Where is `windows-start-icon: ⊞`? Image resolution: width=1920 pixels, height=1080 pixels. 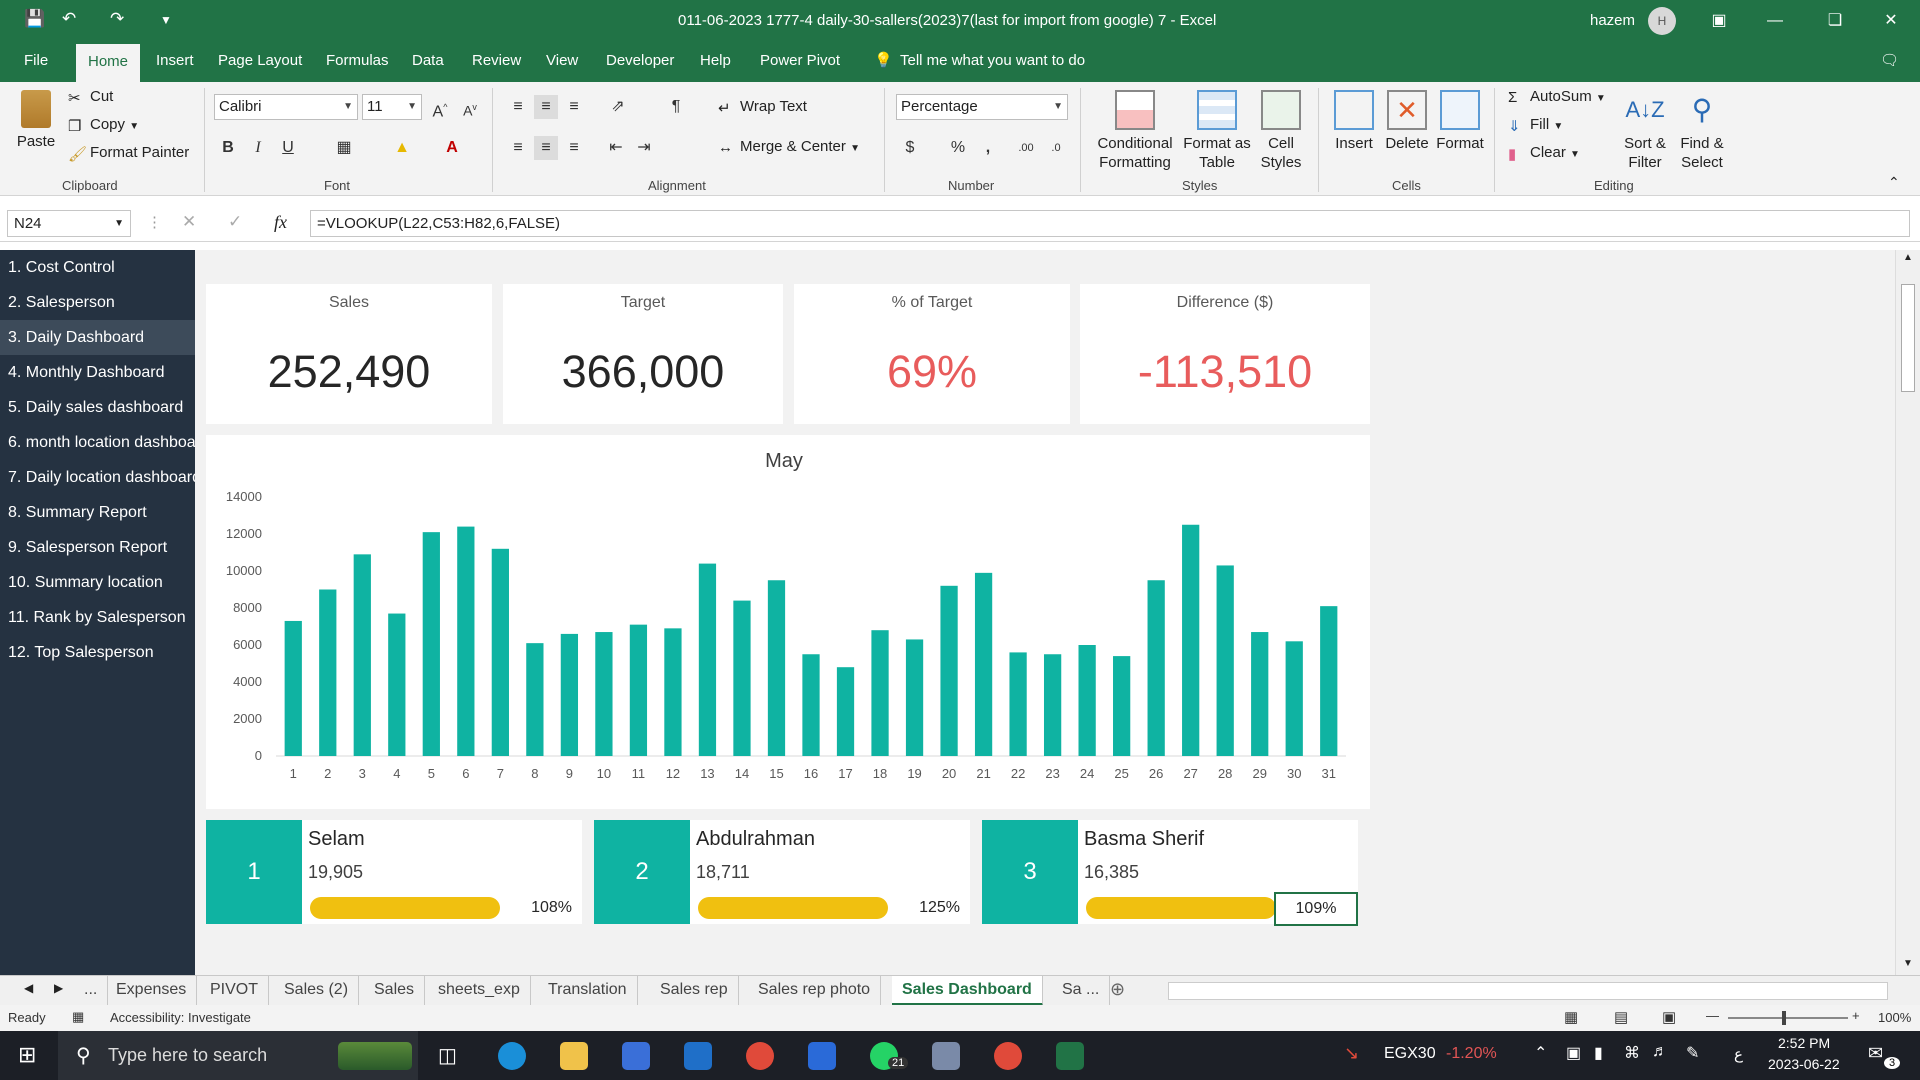 windows-start-icon: ⊞ is located at coordinates (27, 1055).